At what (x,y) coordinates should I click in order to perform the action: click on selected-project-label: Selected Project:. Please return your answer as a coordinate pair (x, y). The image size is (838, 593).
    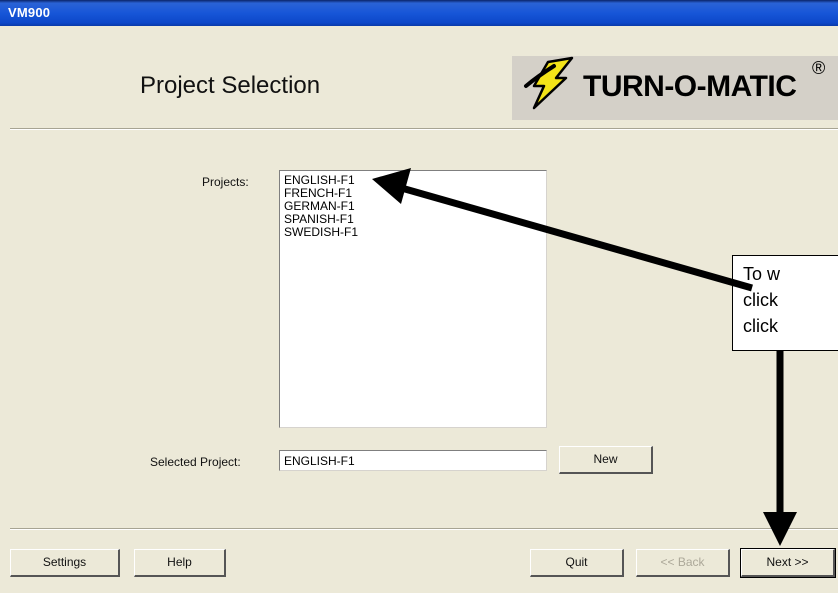
    Looking at the image, I should click on (195, 462).